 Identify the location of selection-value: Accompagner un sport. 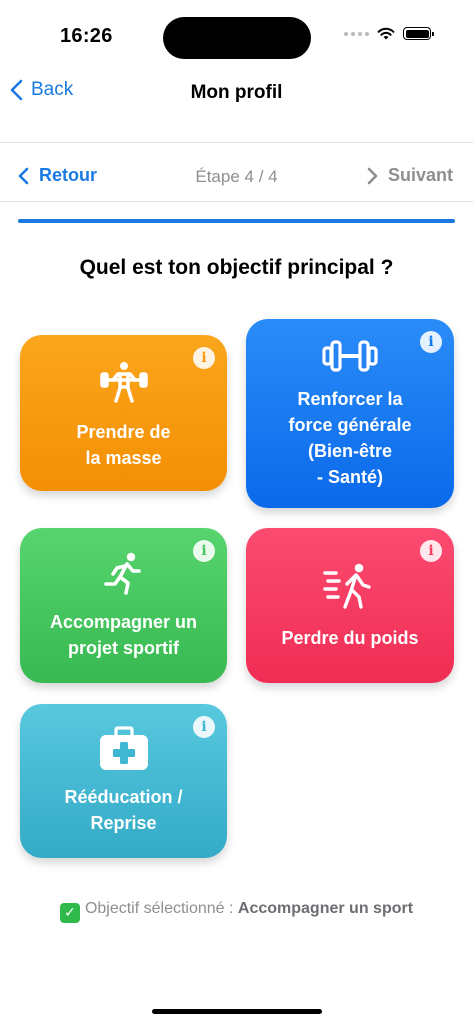
(325, 908).